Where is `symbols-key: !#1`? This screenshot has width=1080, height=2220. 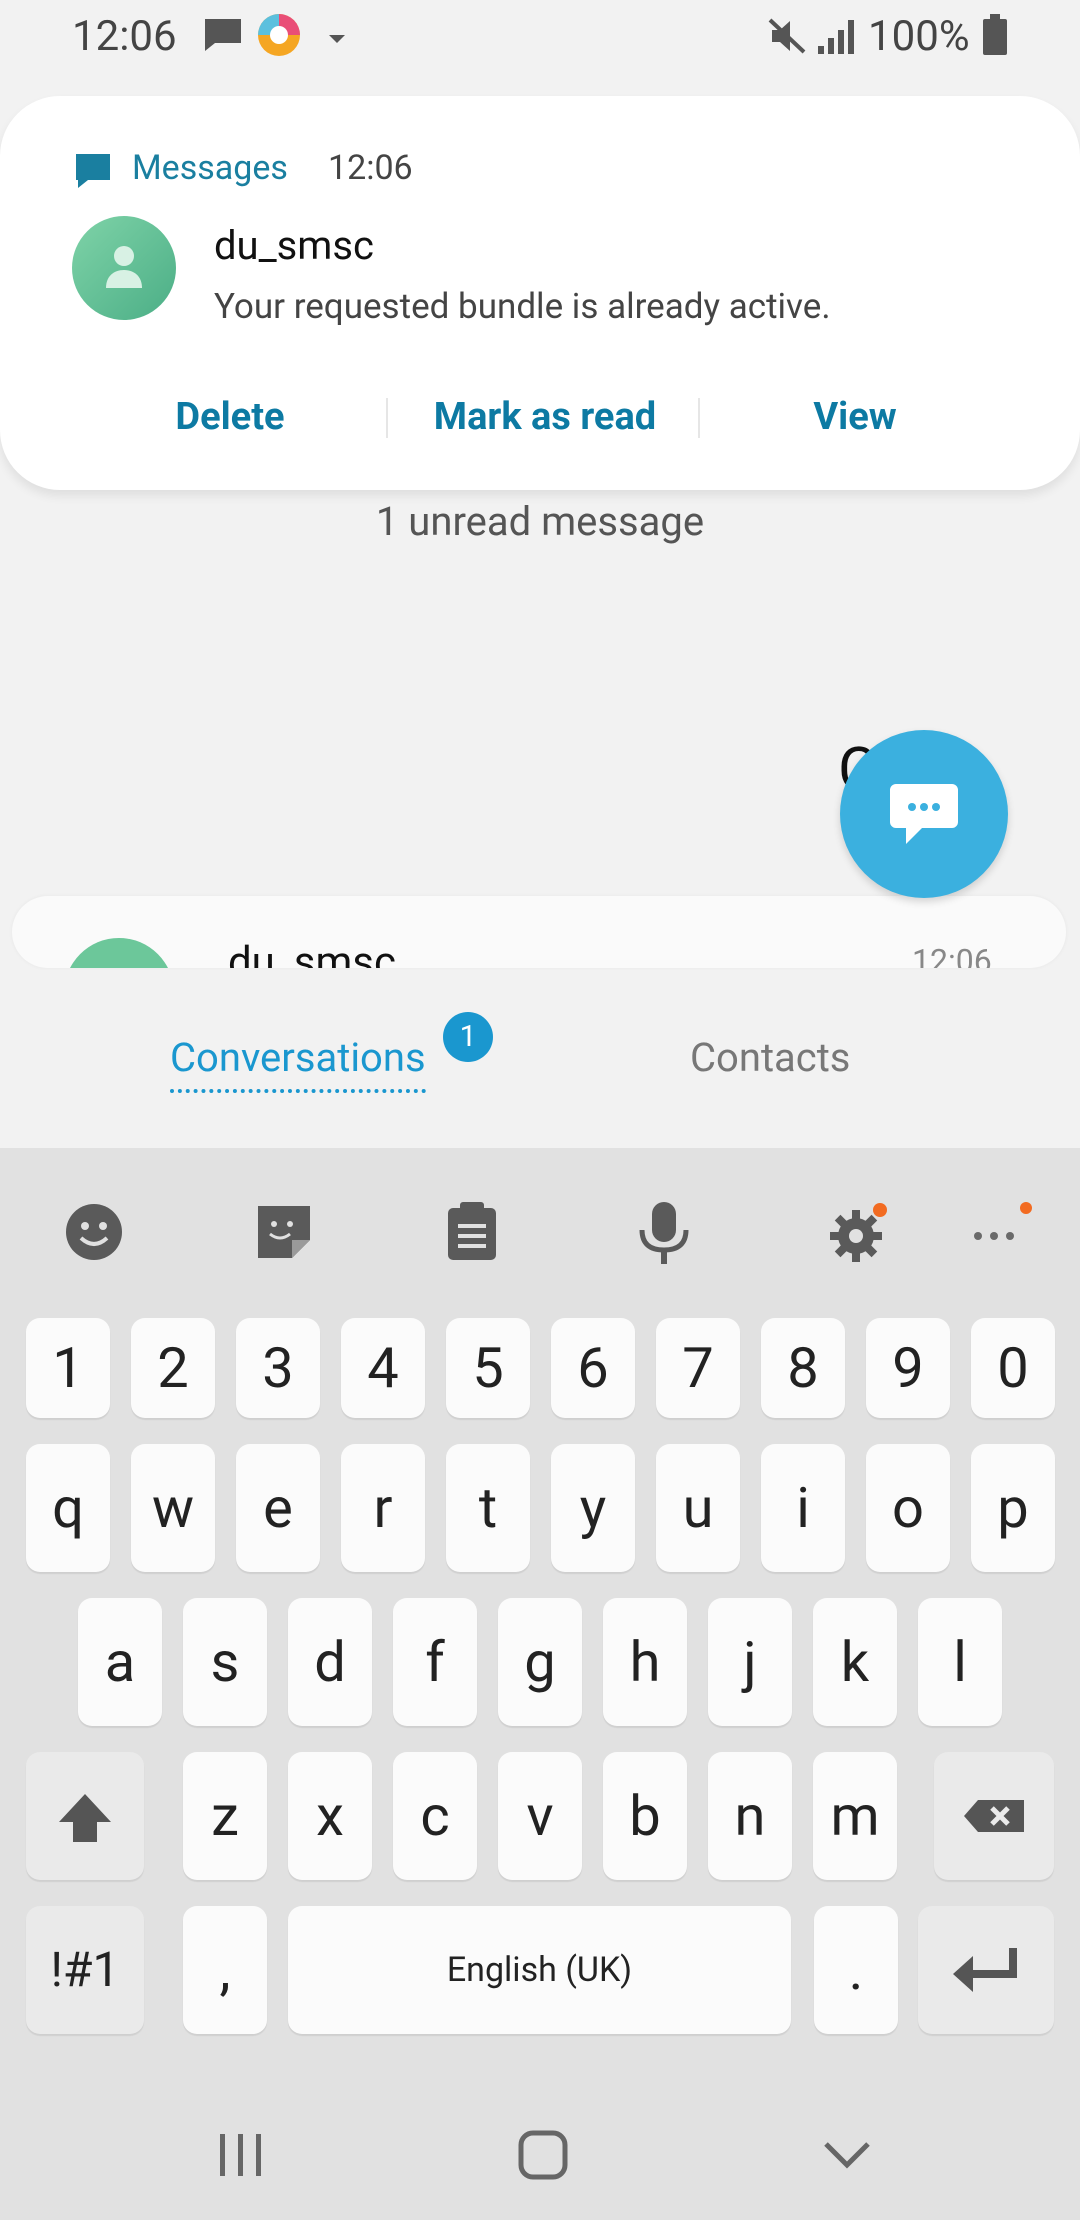
symbols-key: !#1 is located at coordinates (85, 1970).